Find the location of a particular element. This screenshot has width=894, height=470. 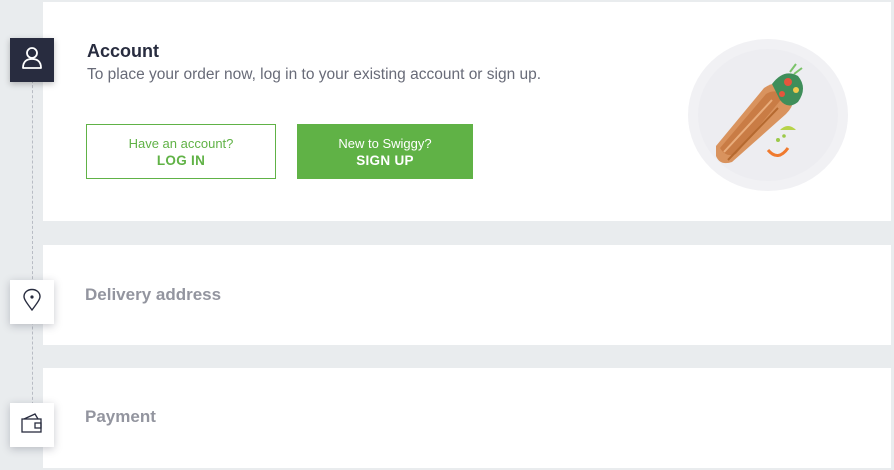

food-wrap-illustration is located at coordinates (768, 115).